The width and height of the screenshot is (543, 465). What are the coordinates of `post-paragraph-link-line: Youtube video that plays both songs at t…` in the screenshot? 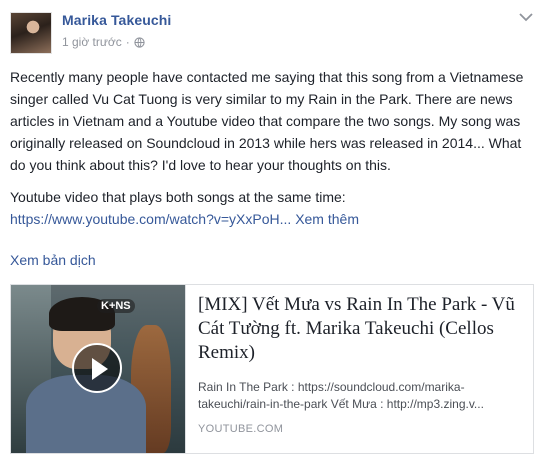 It's located at (270, 208).